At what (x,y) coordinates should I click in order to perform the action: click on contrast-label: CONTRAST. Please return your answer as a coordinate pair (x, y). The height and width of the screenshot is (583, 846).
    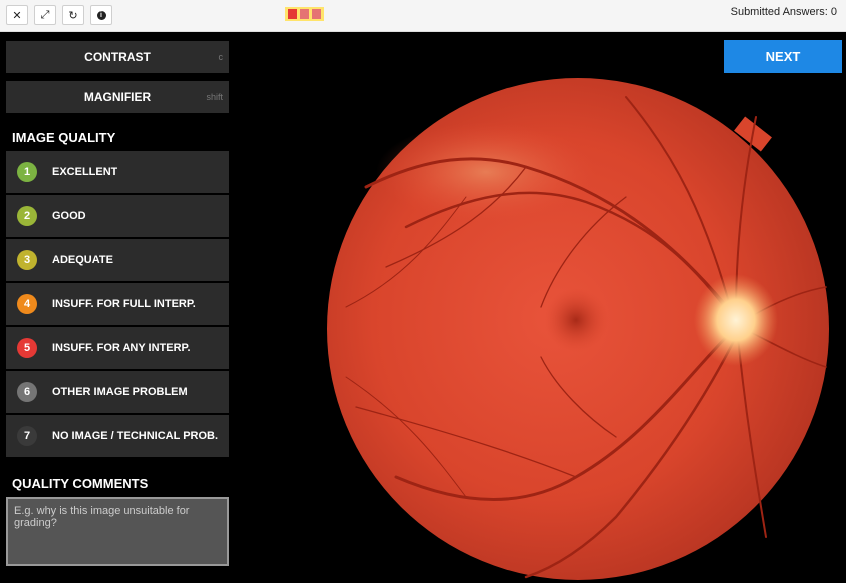
    Looking at the image, I should click on (117, 57).